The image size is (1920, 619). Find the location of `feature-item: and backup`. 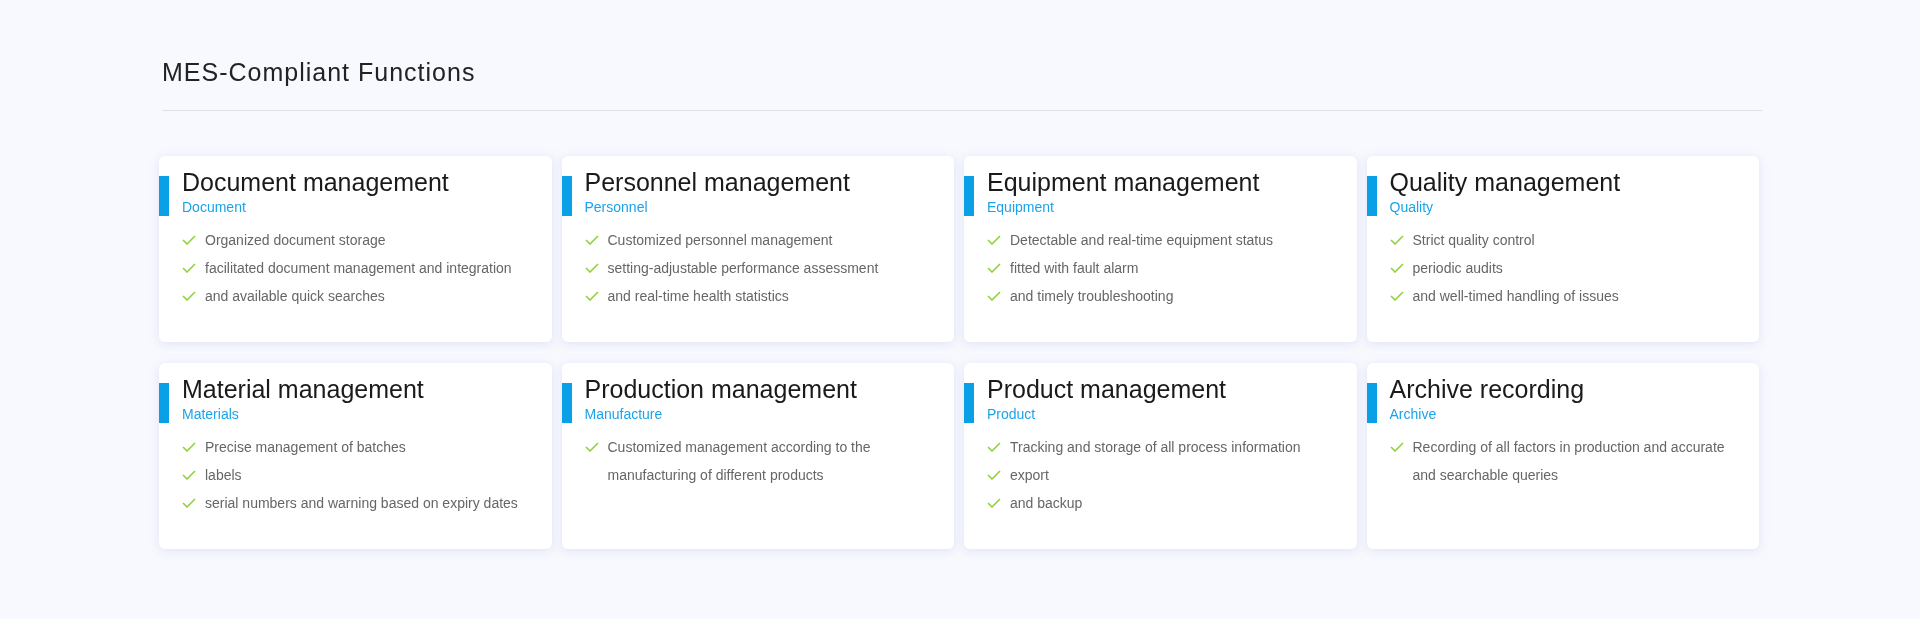

feature-item: and backup is located at coordinates (1046, 503).